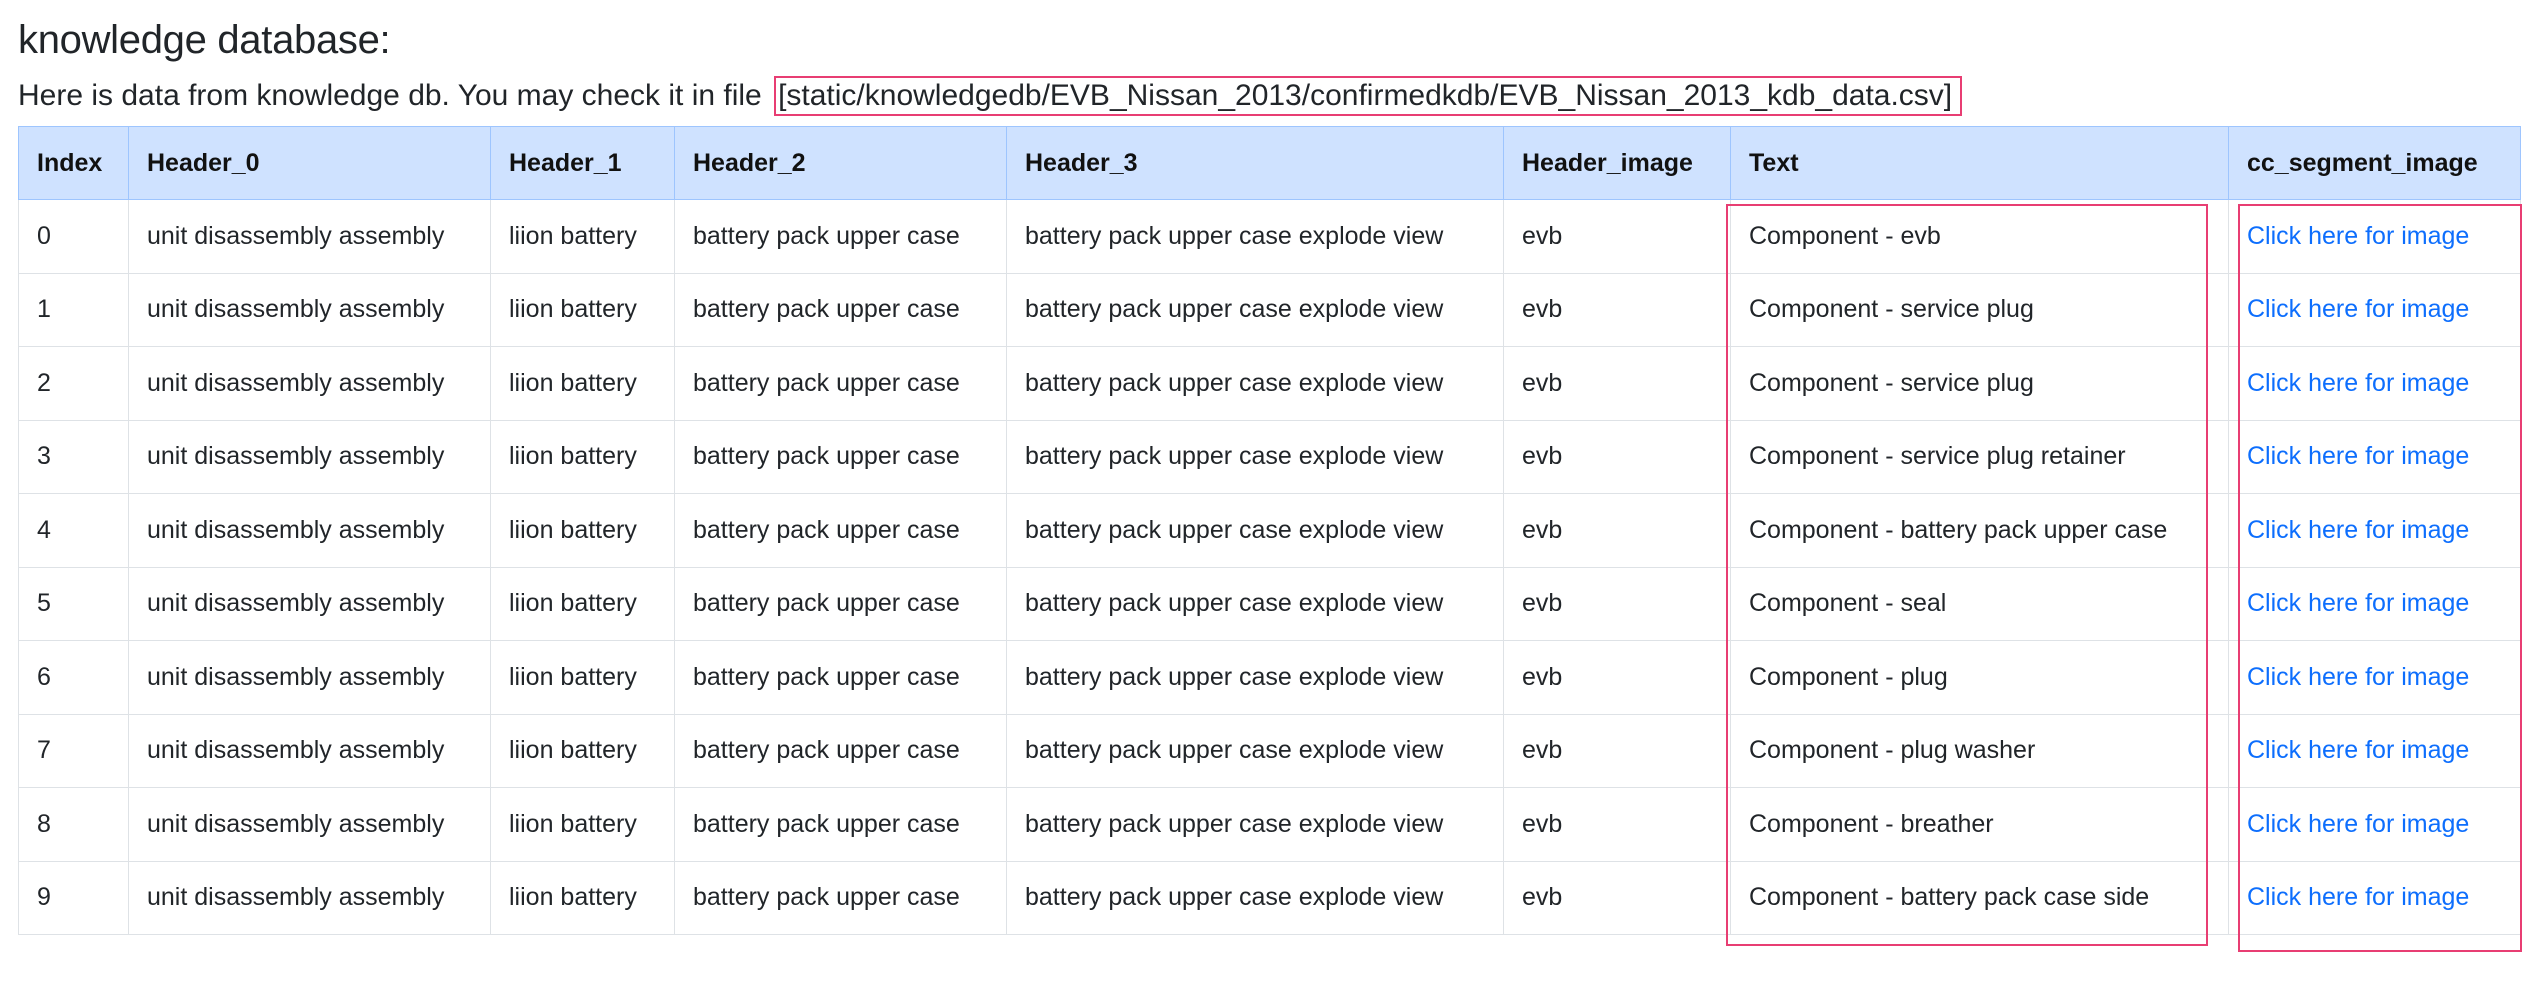  What do you see at coordinates (204, 40) in the screenshot?
I see `page-title: knowledge database:` at bounding box center [204, 40].